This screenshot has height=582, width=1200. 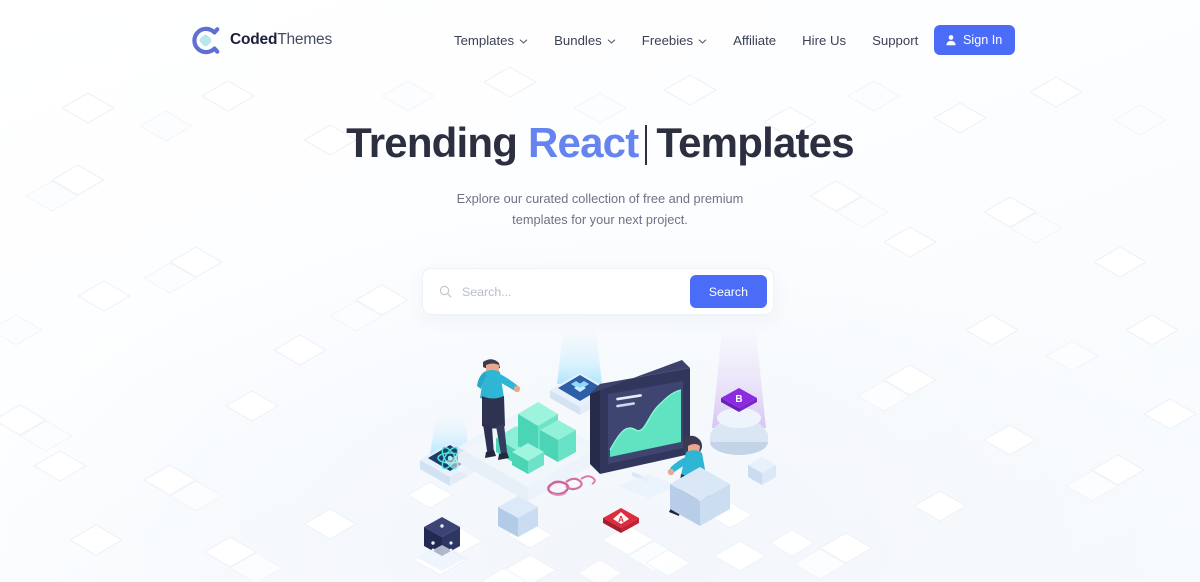 What do you see at coordinates (762, 471) in the screenshot?
I see `floating-cube-right` at bounding box center [762, 471].